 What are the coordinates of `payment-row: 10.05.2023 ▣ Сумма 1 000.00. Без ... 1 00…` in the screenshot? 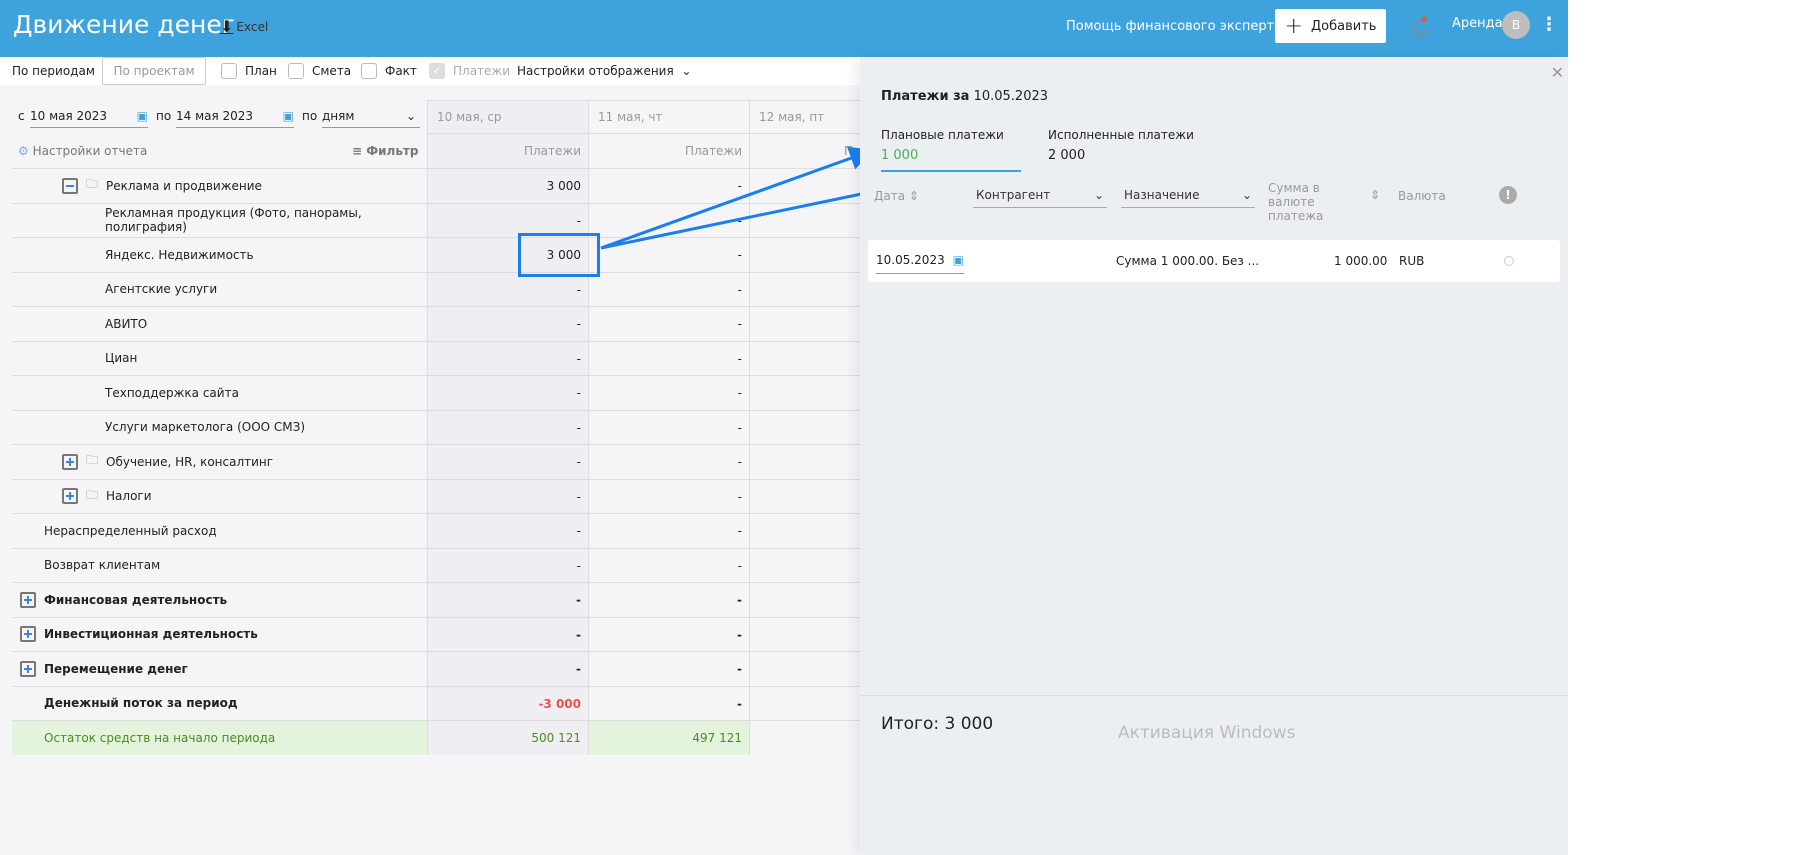 It's located at (1214, 261).